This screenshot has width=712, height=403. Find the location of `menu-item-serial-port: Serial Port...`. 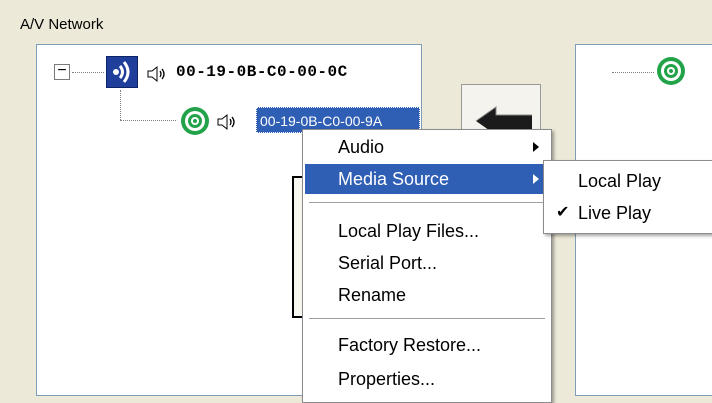

menu-item-serial-port: Serial Port... is located at coordinates (427, 263).